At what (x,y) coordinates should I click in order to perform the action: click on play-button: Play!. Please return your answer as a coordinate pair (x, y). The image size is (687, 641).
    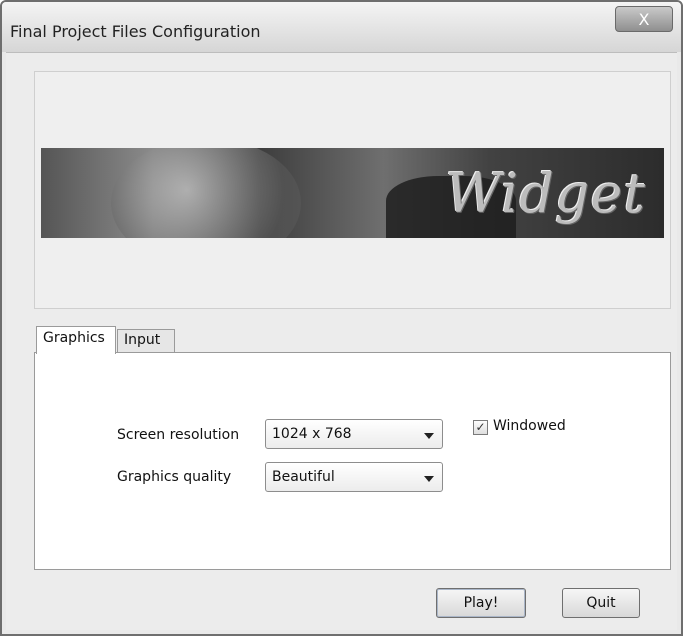
    Looking at the image, I should click on (481, 603).